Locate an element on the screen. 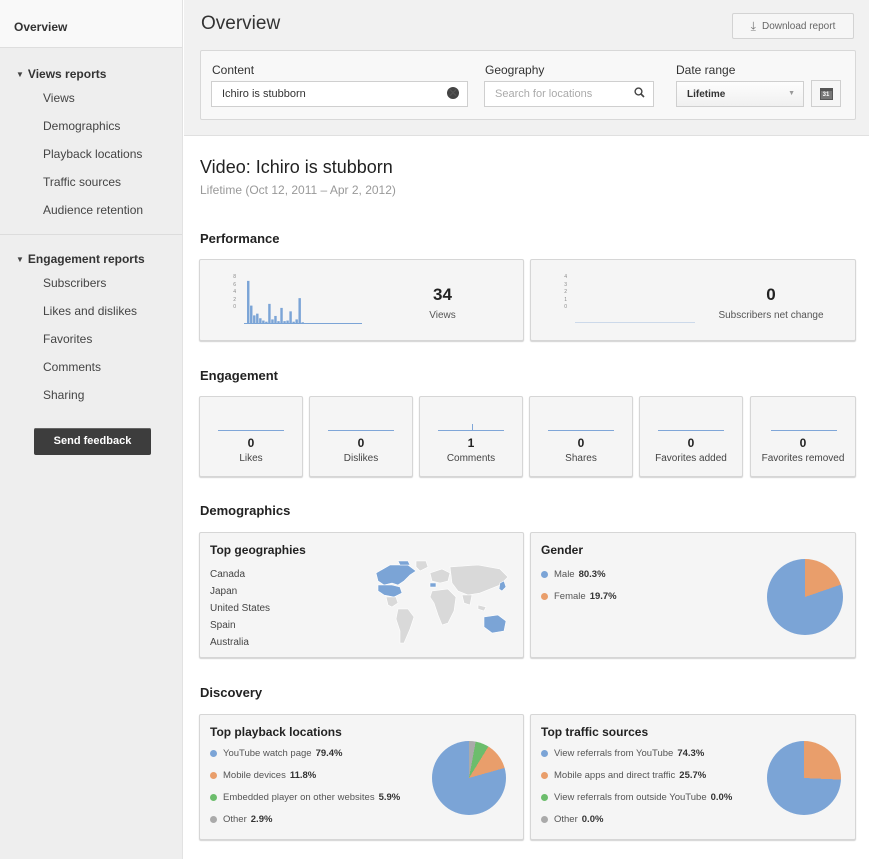 This screenshot has height=859, width=869. sidebar-item-subscribers: Subscribers is located at coordinates (91, 283).